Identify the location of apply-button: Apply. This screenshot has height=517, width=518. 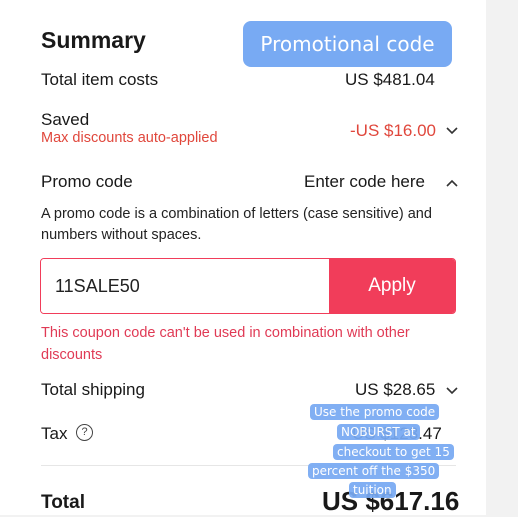
(392, 286).